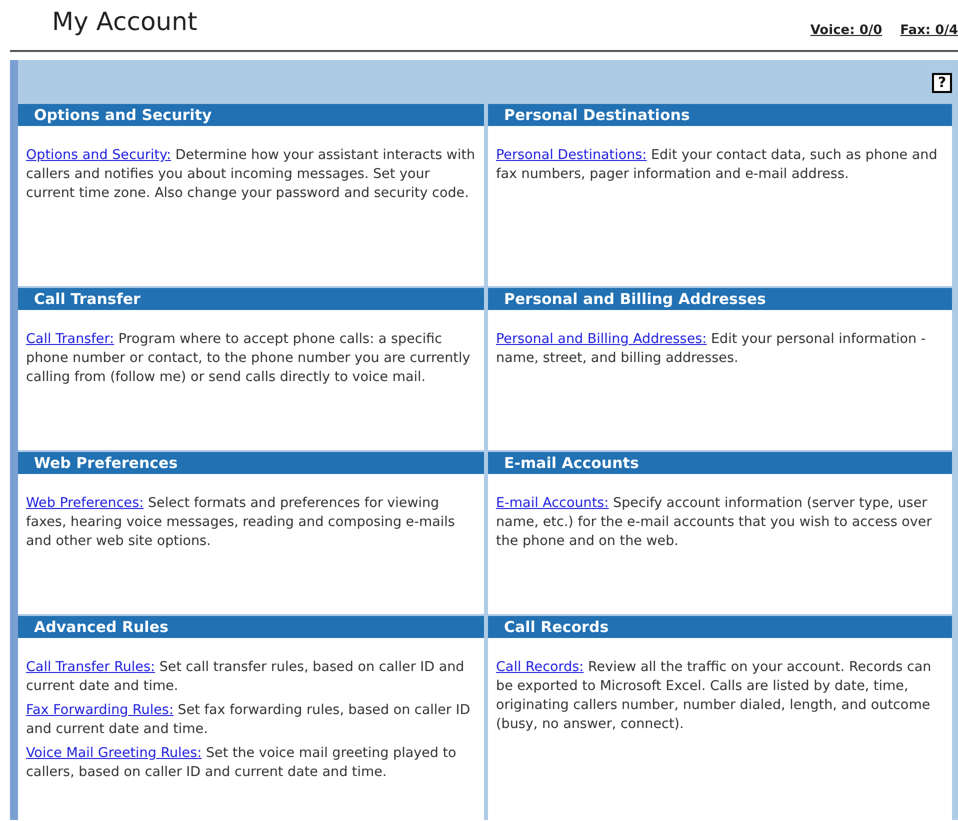 Image resolution: width=958 pixels, height=821 pixels. Describe the element at coordinates (571, 155) in the screenshot. I see `section-link: Personal Destinations:` at that location.